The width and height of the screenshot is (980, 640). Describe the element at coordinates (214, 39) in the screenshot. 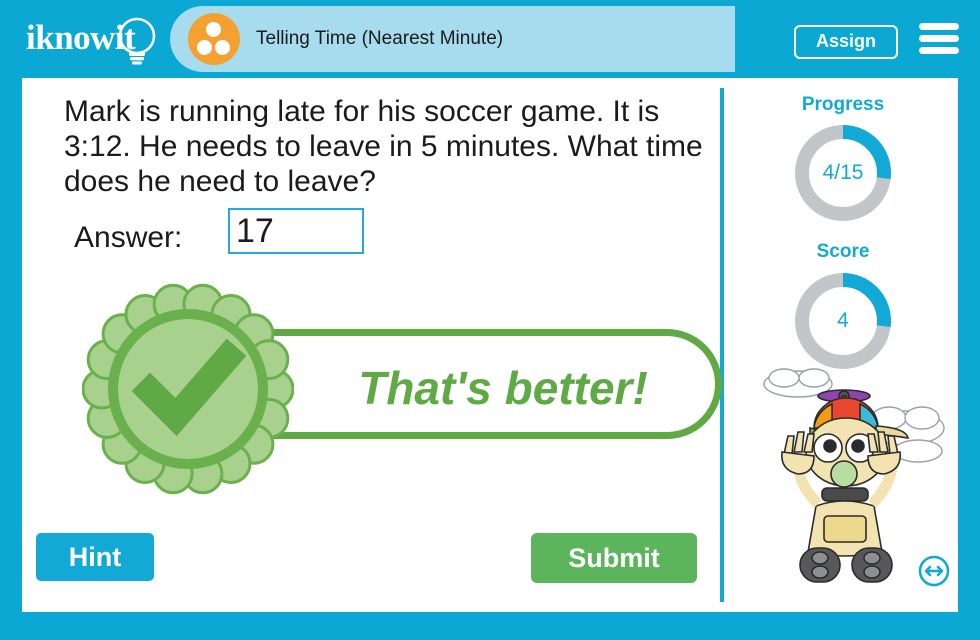

I see `three-dots-circle-icon` at that location.